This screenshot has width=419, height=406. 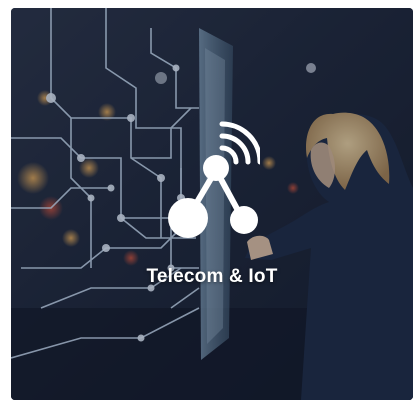 What do you see at coordinates (214, 179) in the screenshot?
I see `iot-network-icon` at bounding box center [214, 179].